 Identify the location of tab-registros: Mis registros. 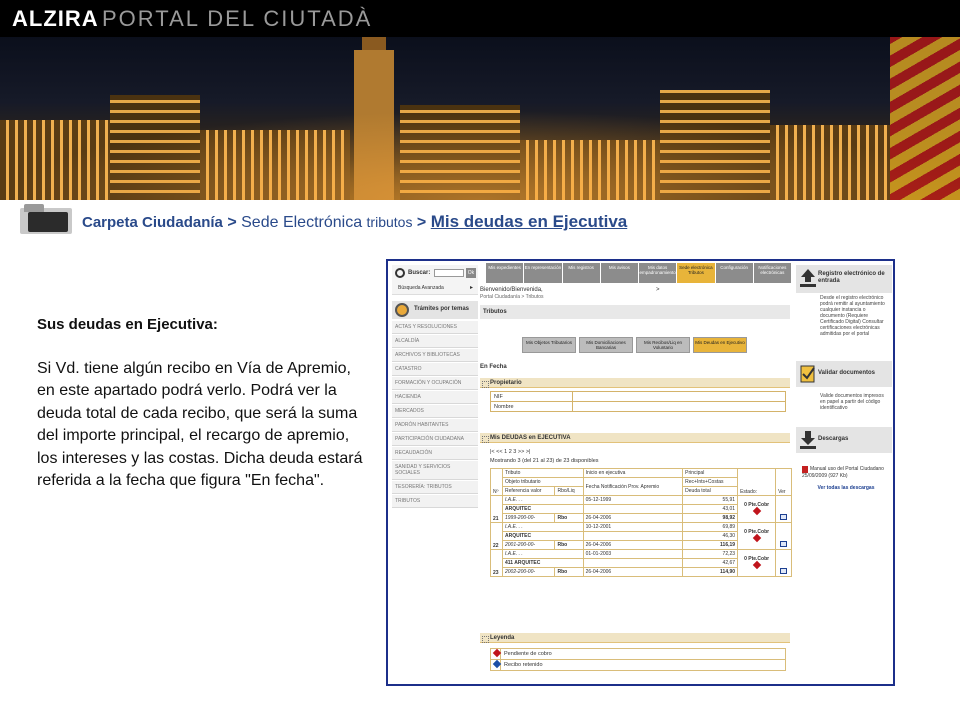
(581, 273).